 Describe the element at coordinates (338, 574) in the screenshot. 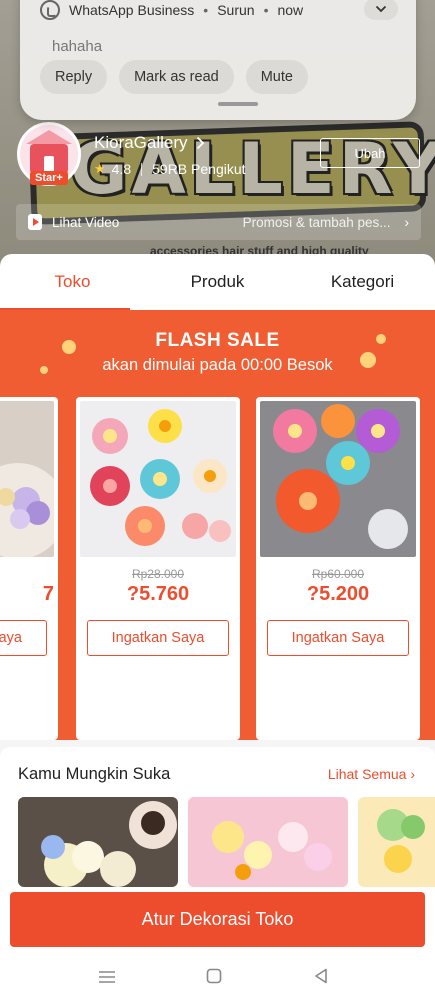

I see `price-original: Rp60.000` at that location.